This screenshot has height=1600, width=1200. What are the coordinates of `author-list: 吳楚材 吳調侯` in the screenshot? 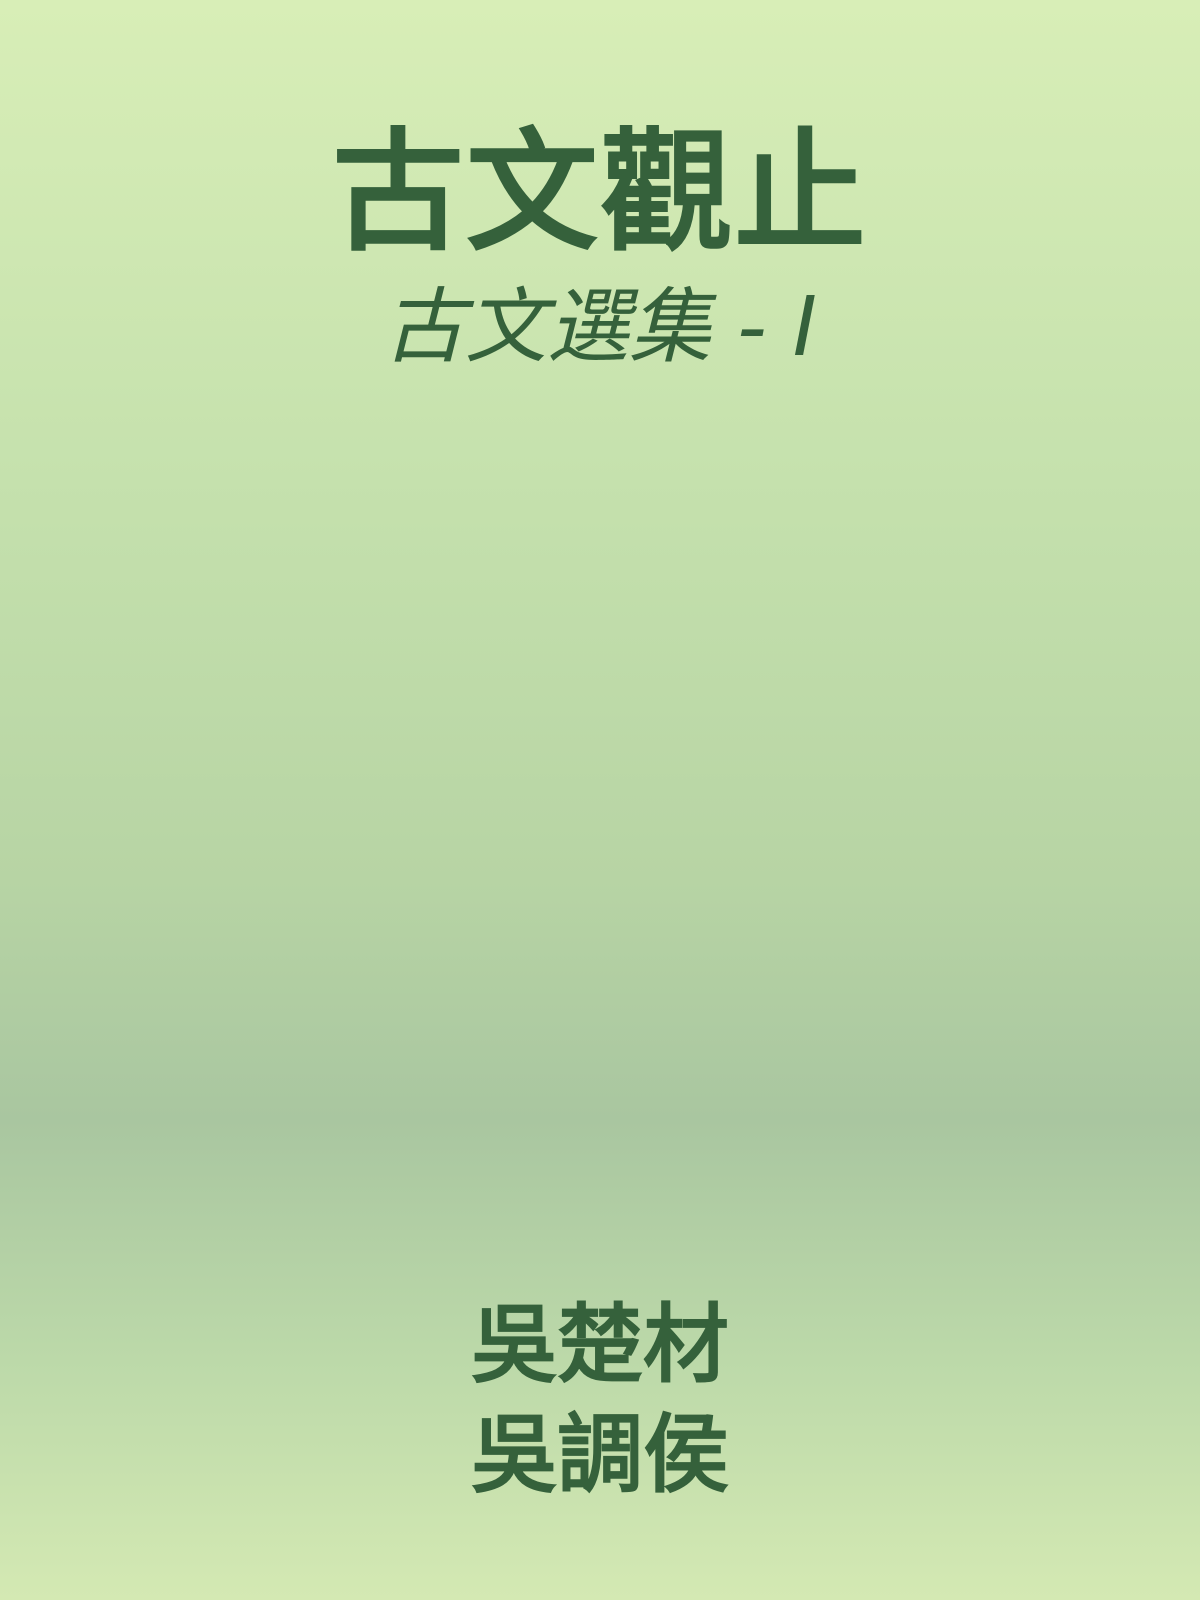 It's located at (600, 1400).